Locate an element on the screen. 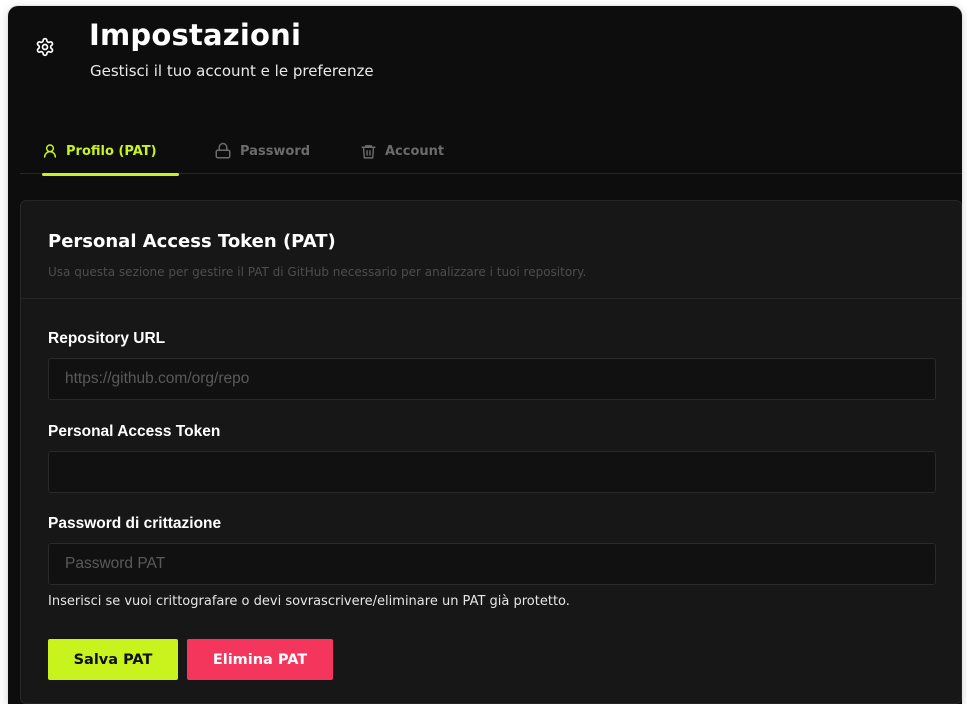 The width and height of the screenshot is (967, 704). settings-tabs: Profilo (PAT) Password Account is located at coordinates (491, 152).